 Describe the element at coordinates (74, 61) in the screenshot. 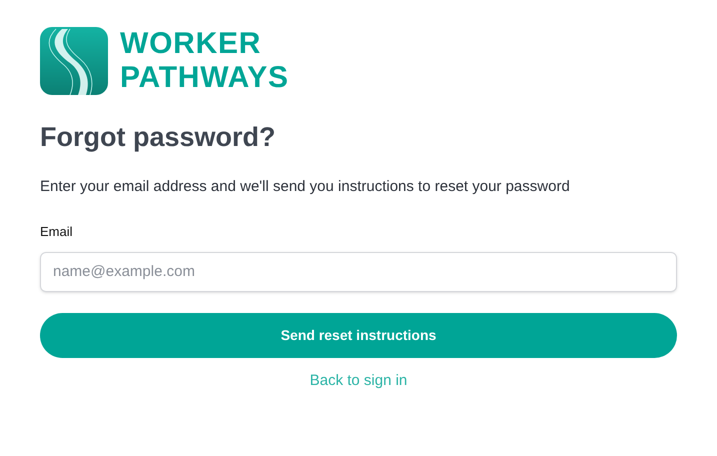

I see `road-logo-icon` at that location.